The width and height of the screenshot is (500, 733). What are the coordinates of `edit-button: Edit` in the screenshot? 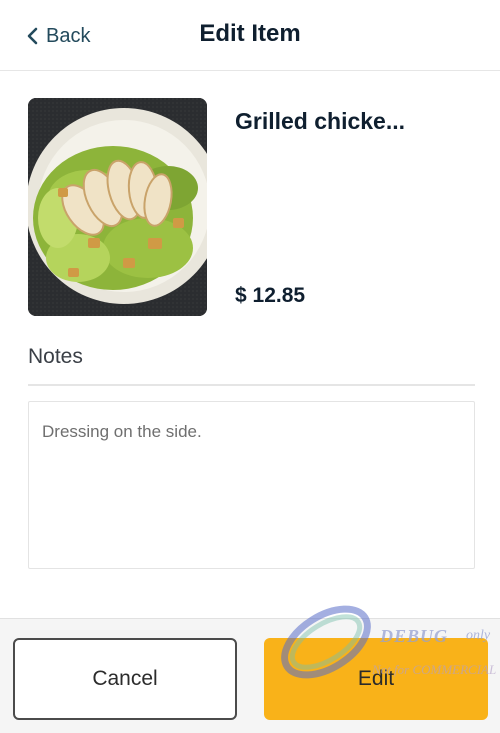 It's located at (376, 679).